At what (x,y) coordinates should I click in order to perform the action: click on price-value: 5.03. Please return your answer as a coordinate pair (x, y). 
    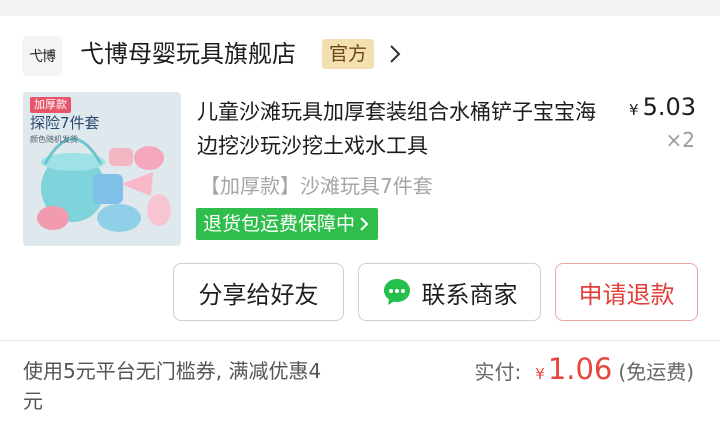
    Looking at the image, I should click on (669, 107).